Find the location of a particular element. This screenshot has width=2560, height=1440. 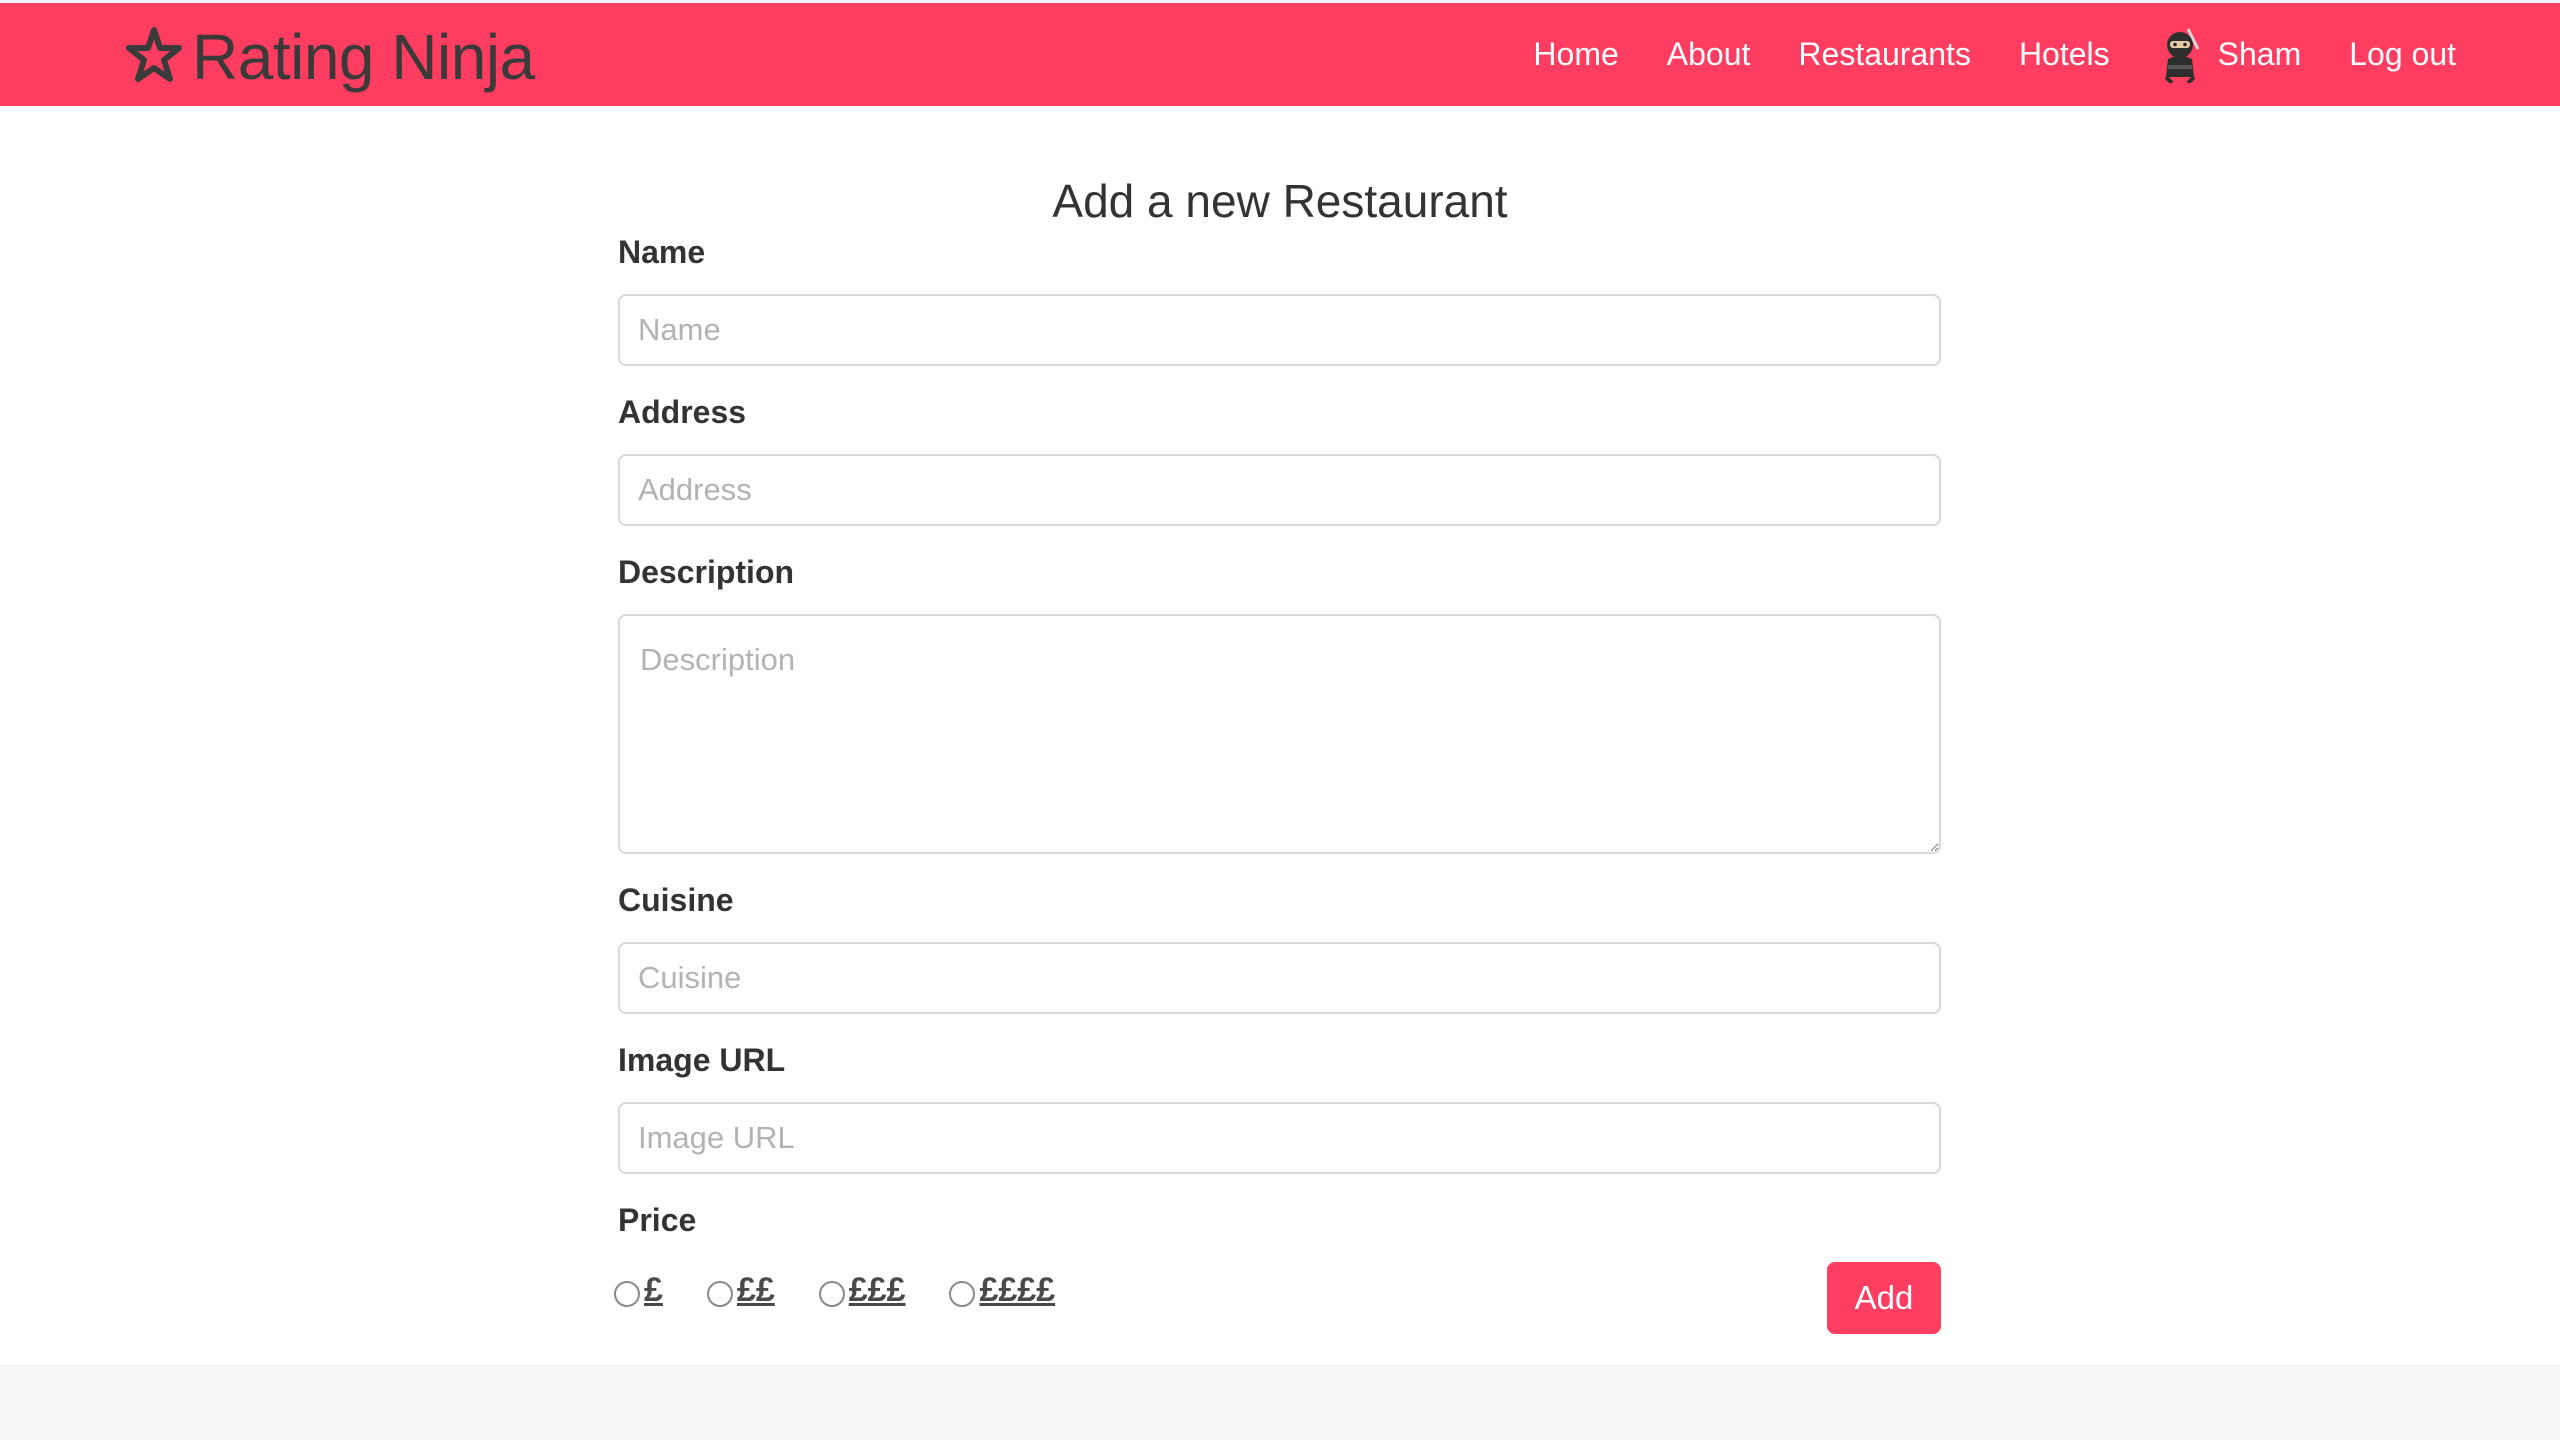

price-option-1: £ is located at coordinates (638, 1290).